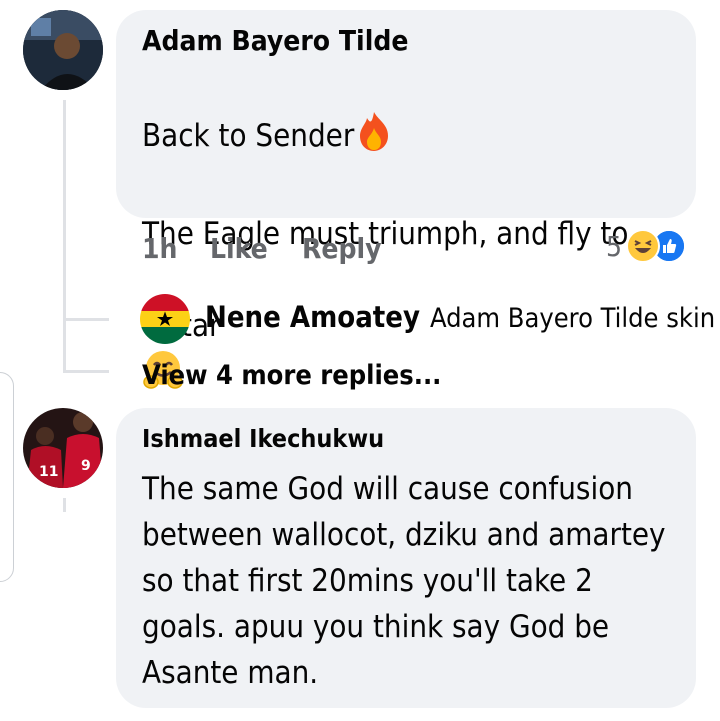  I want to click on thread-line-second, so click(64, 505).